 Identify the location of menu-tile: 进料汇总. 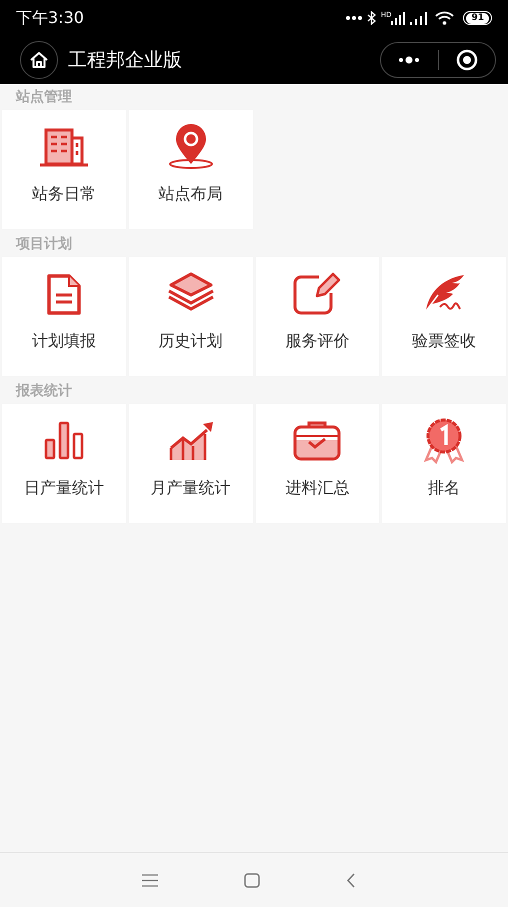
(318, 463).